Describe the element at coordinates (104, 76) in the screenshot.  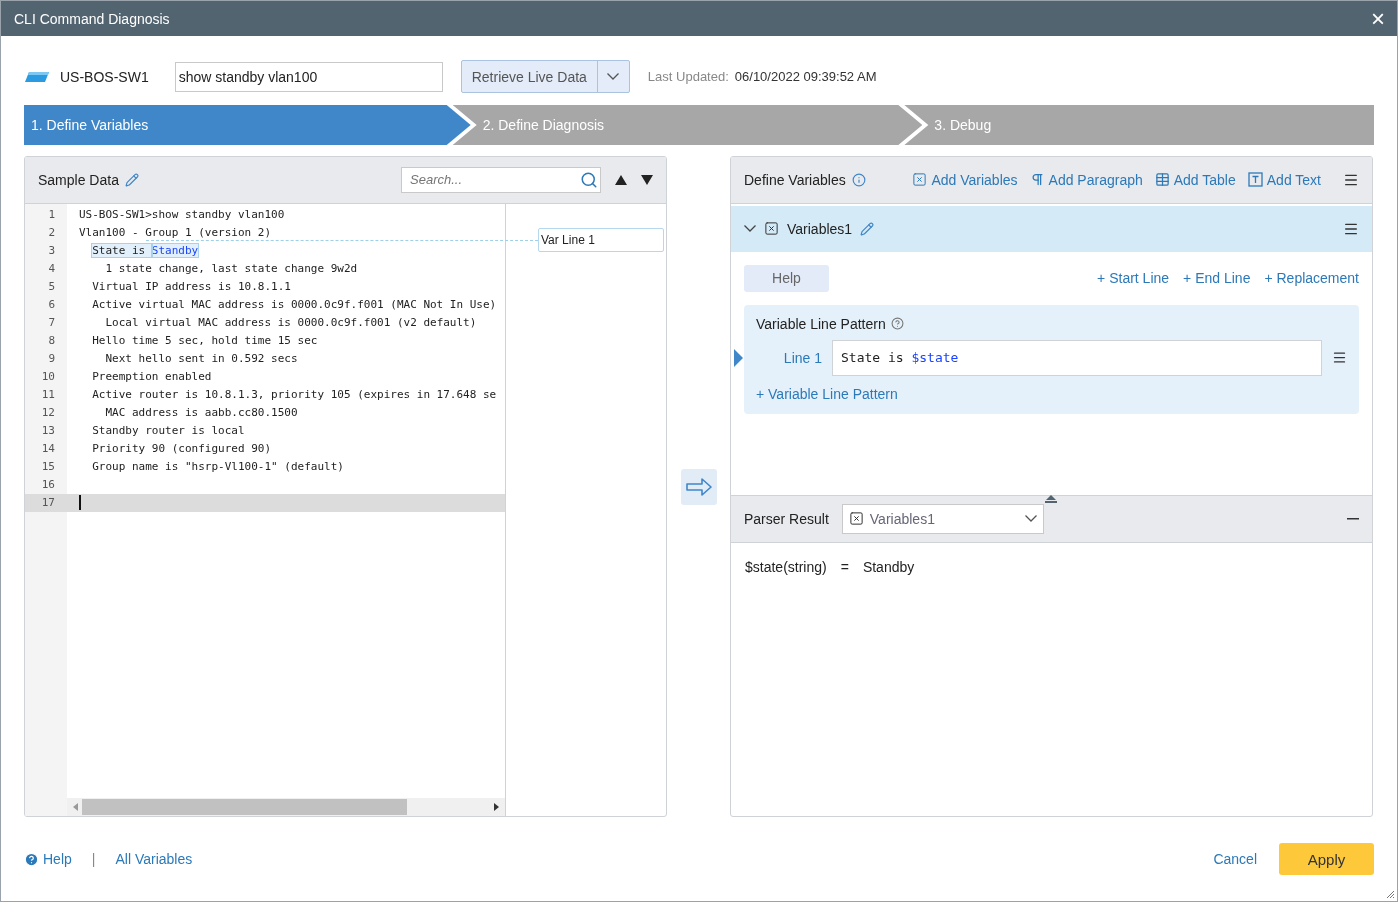
I see `device-name: US-BOS-SW1` at that location.